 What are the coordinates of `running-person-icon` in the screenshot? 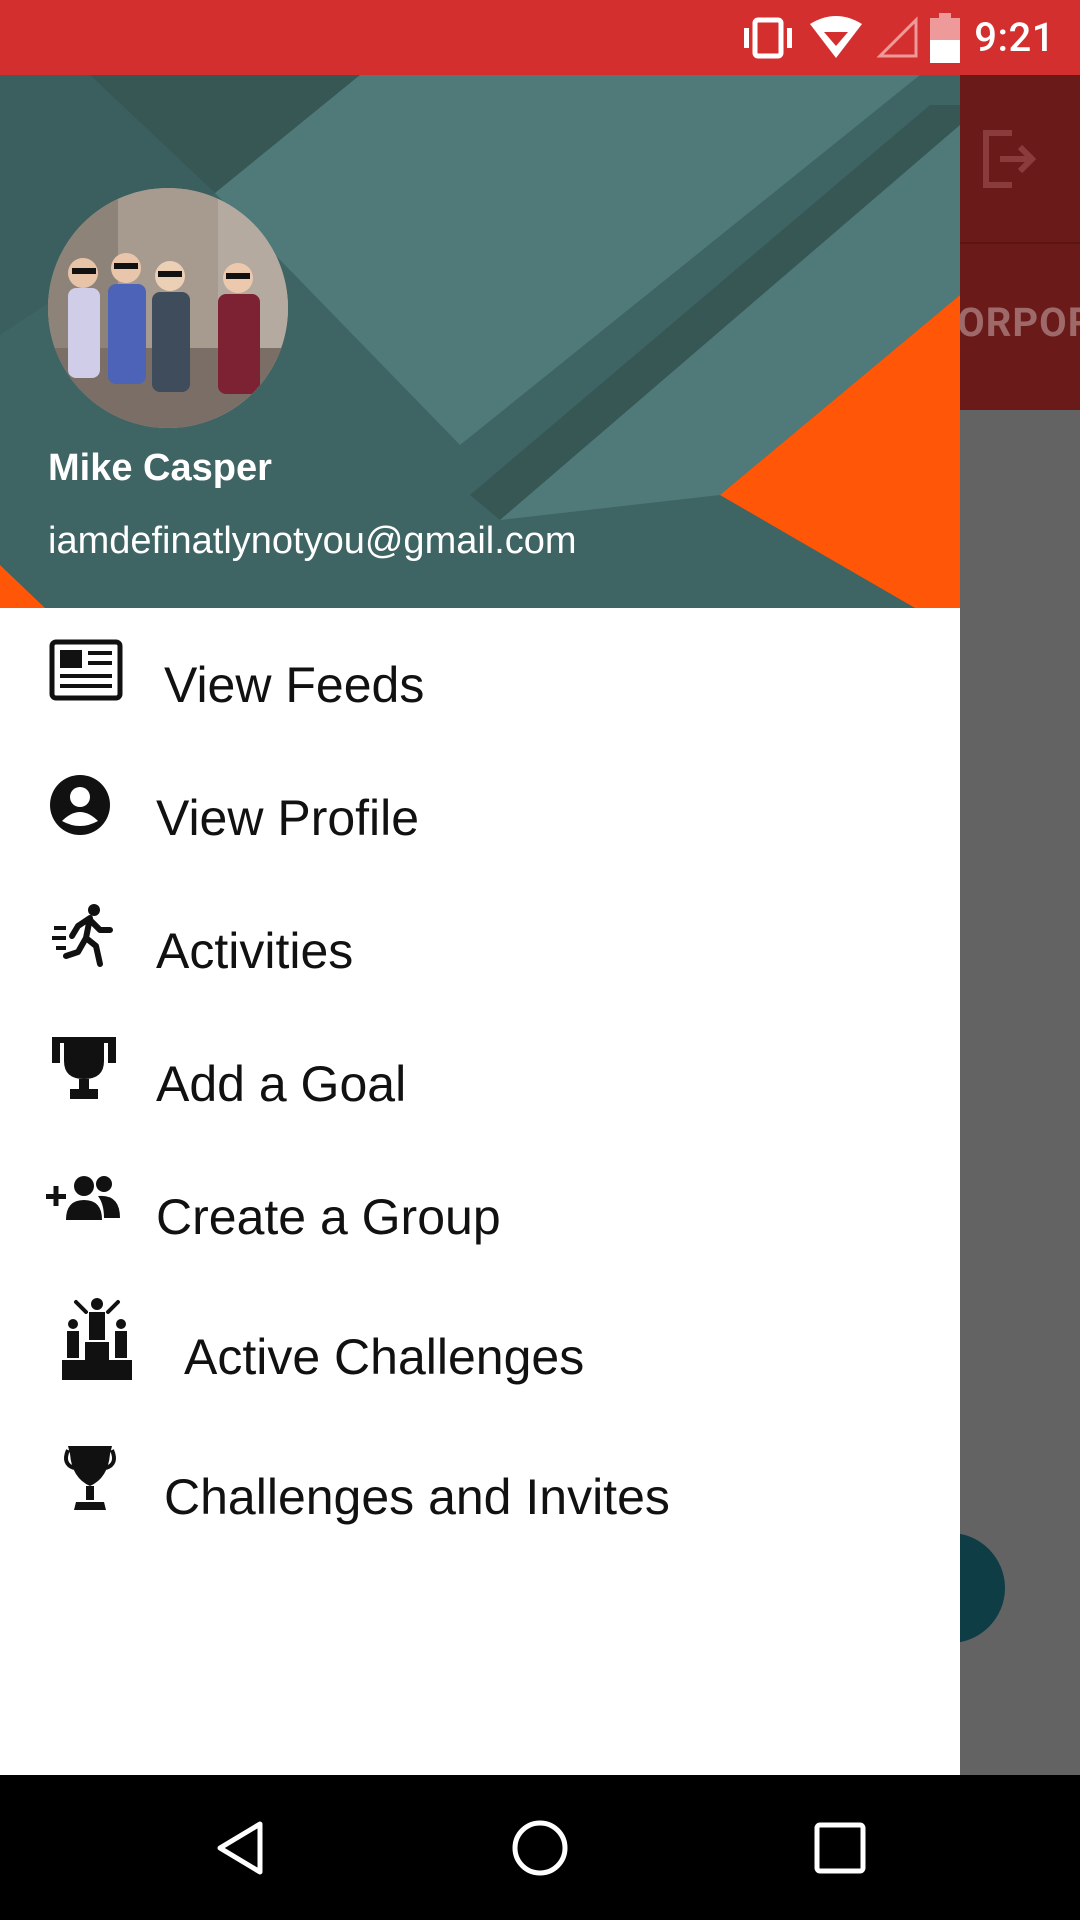 It's located at (84, 939).